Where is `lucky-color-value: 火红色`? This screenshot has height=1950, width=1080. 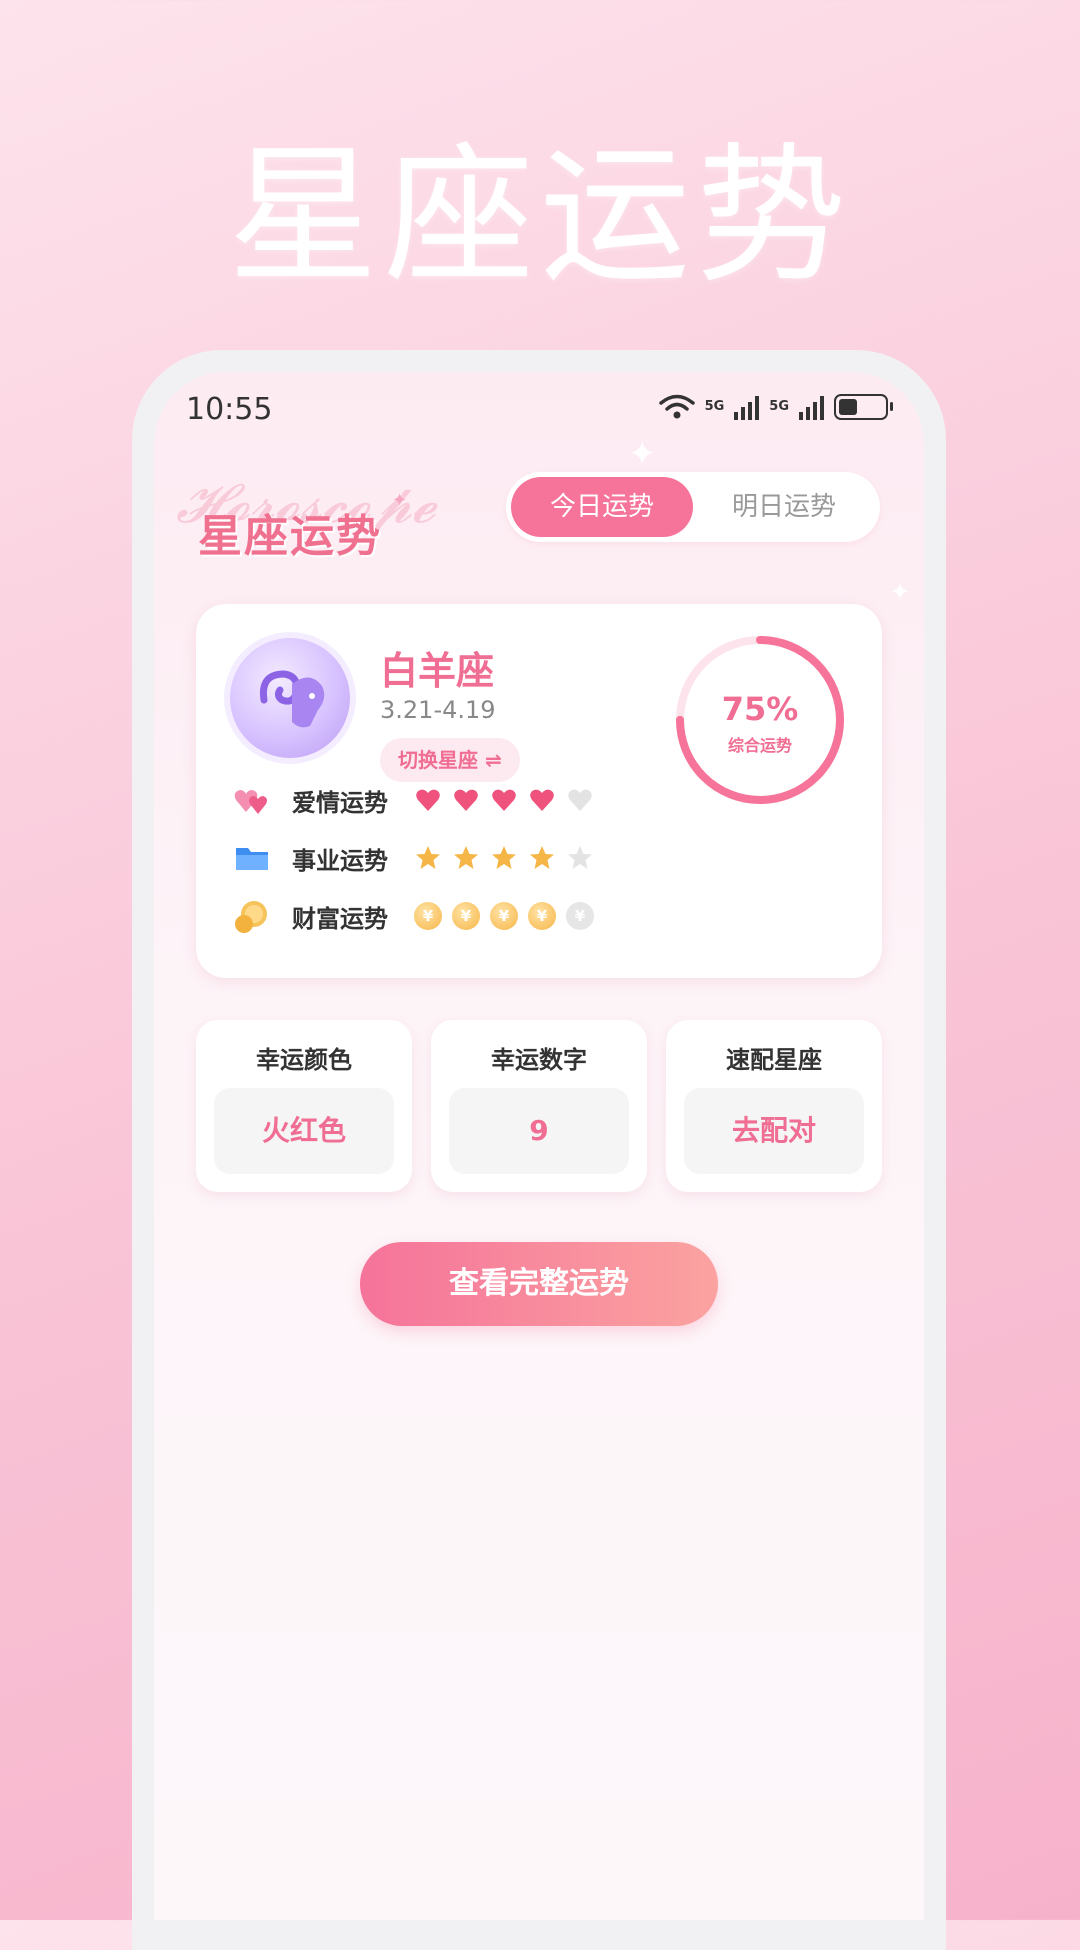
lucky-color-value: 火红色 is located at coordinates (304, 1131).